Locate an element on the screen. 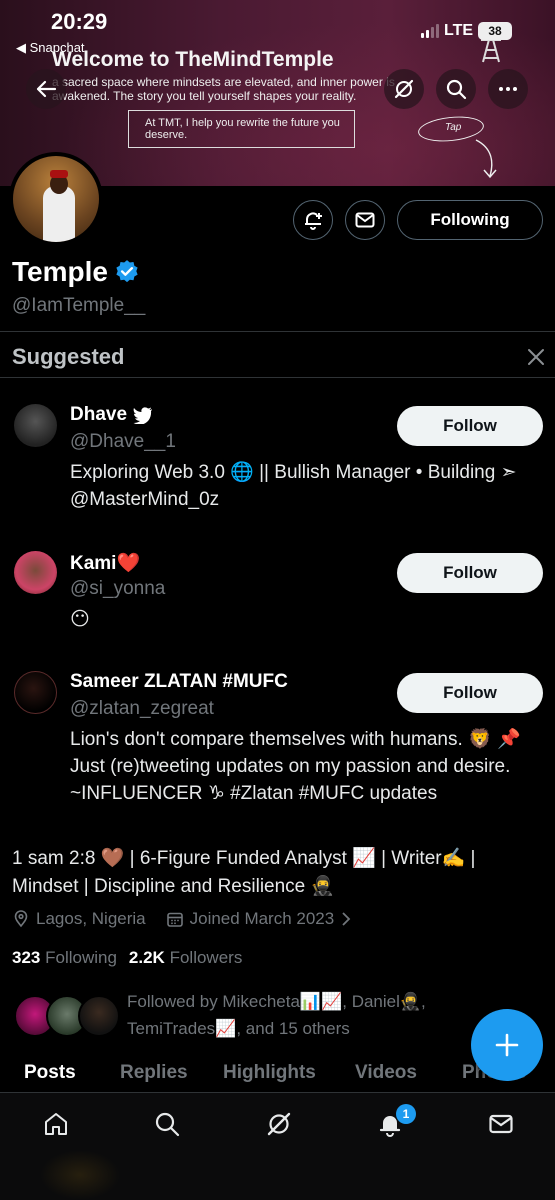  following-stat: 323 Following is located at coordinates (64, 958).